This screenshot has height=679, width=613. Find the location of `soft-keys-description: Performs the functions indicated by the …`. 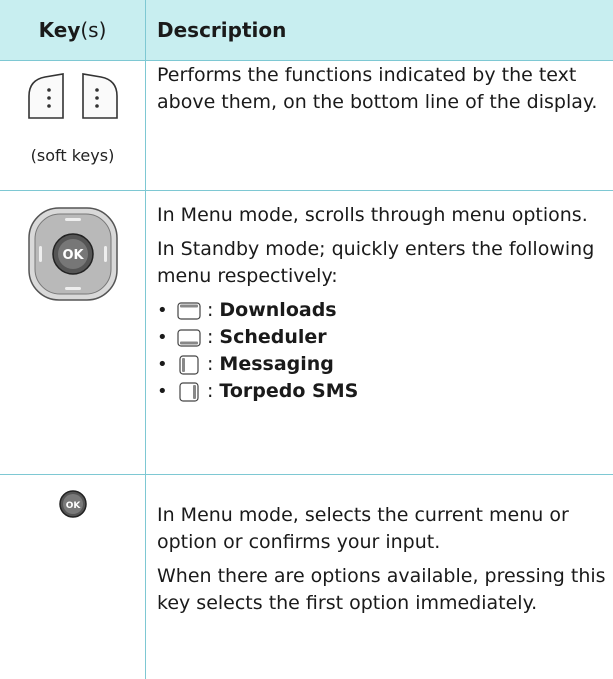

soft-keys-description: Performs the functions indicated by the … is located at coordinates (382, 92).